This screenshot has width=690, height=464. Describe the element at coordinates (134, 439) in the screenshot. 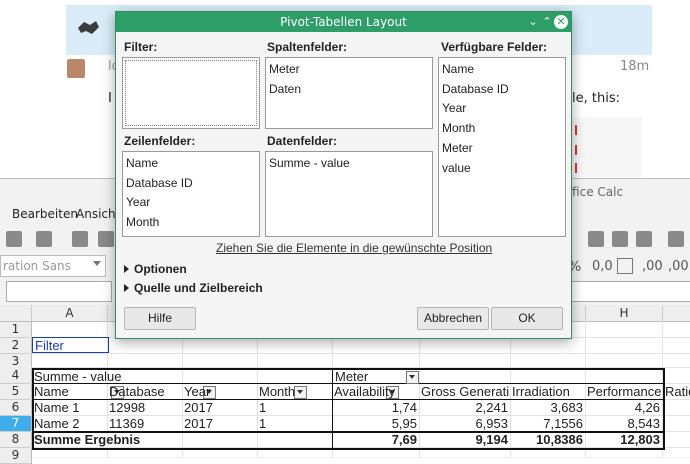

I see `total-label: Summe Ergebnis` at that location.